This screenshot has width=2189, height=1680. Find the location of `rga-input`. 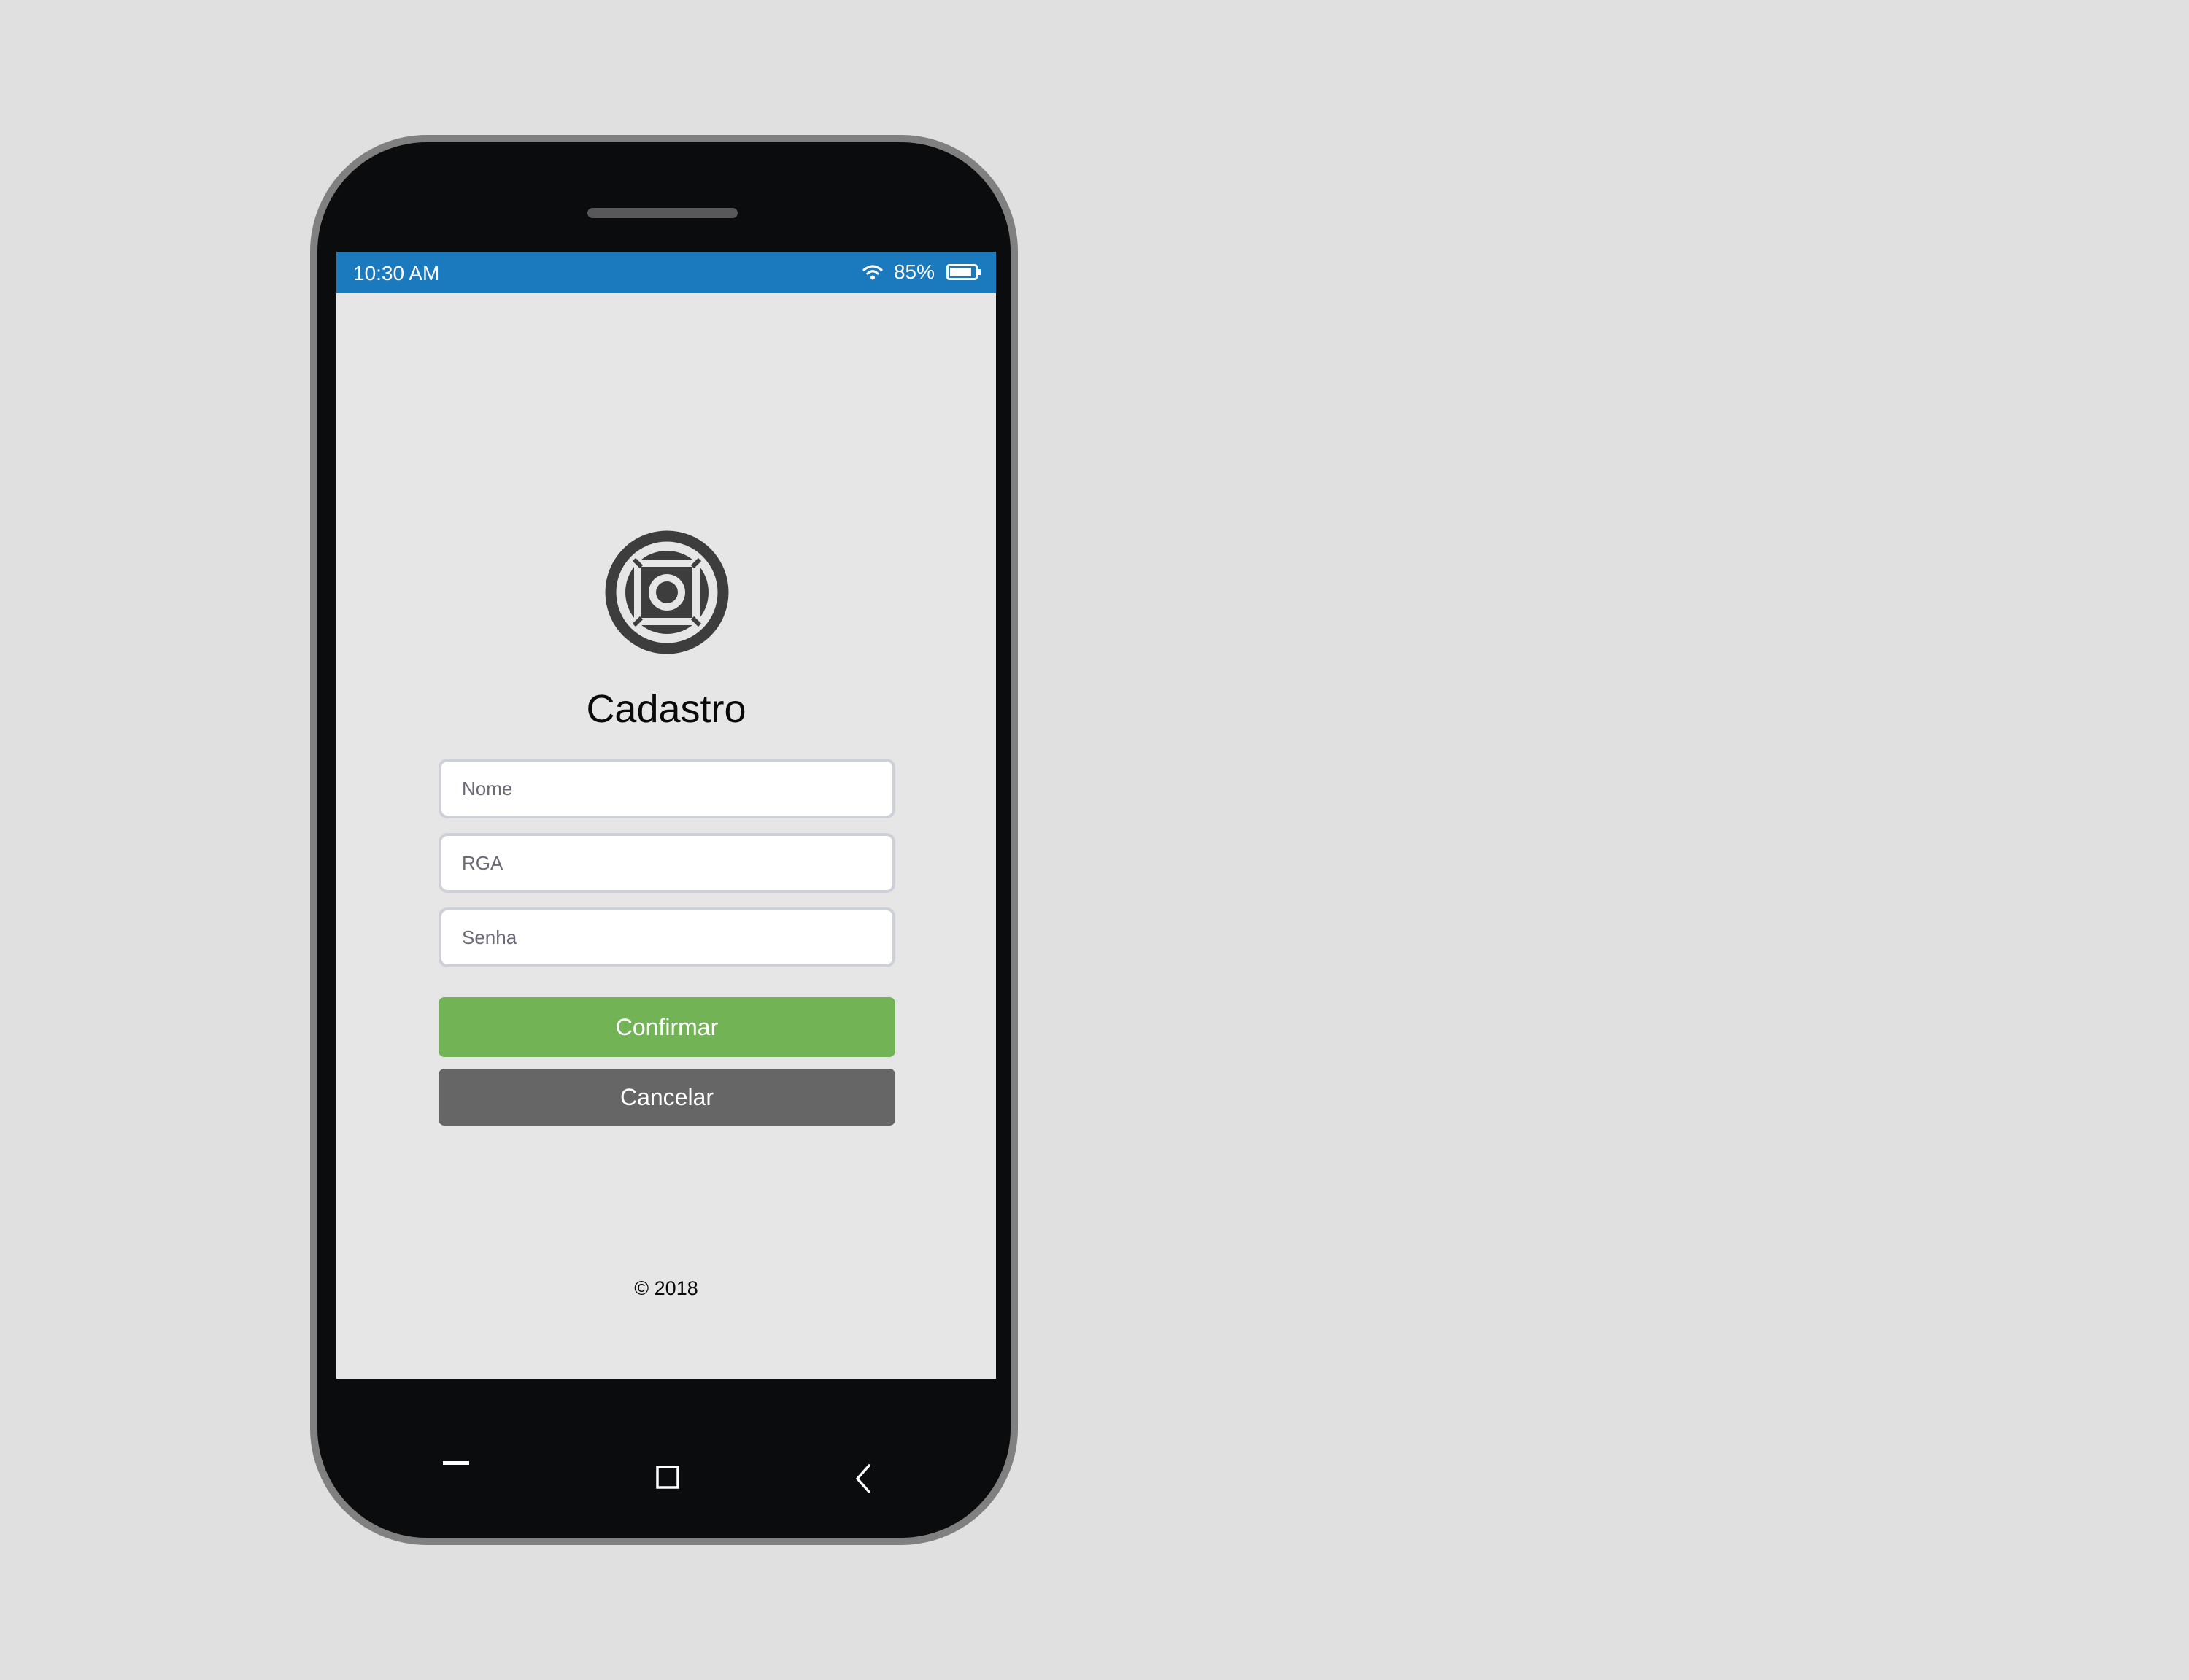

rga-input is located at coordinates (667, 863).